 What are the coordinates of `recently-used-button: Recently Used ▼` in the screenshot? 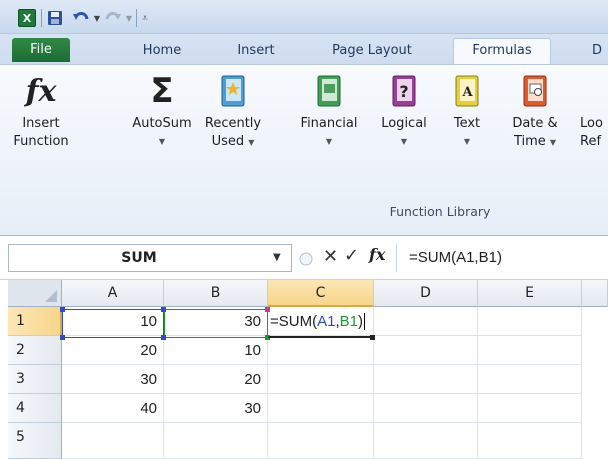 It's located at (233, 137).